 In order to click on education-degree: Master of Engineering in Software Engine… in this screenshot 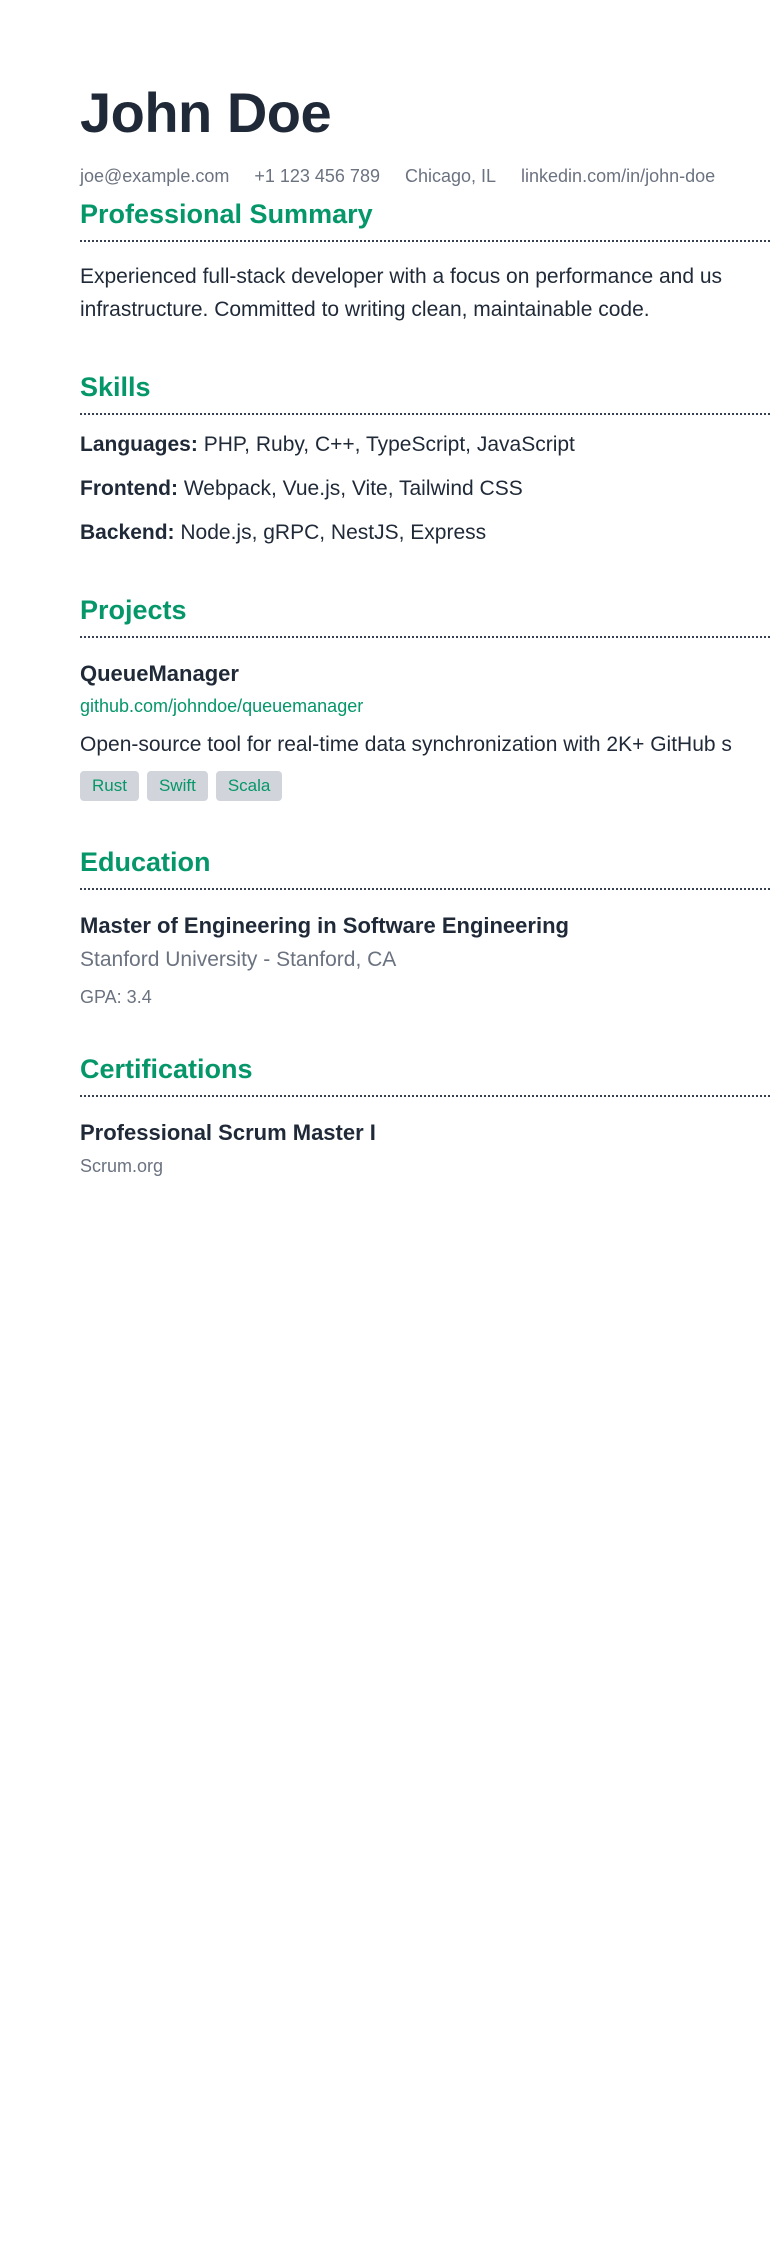, I will do `click(324, 925)`.